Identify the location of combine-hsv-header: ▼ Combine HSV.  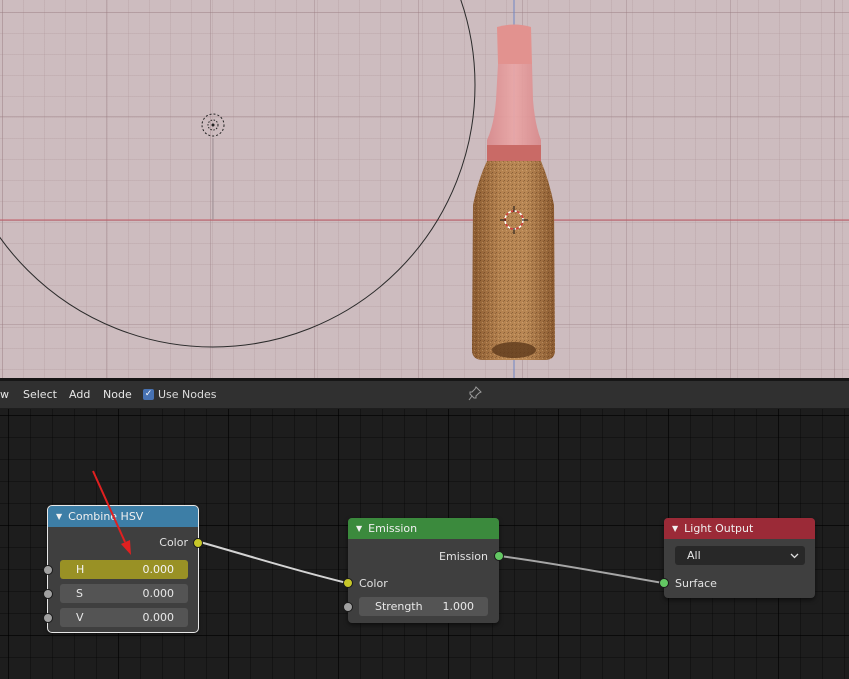
(123, 516).